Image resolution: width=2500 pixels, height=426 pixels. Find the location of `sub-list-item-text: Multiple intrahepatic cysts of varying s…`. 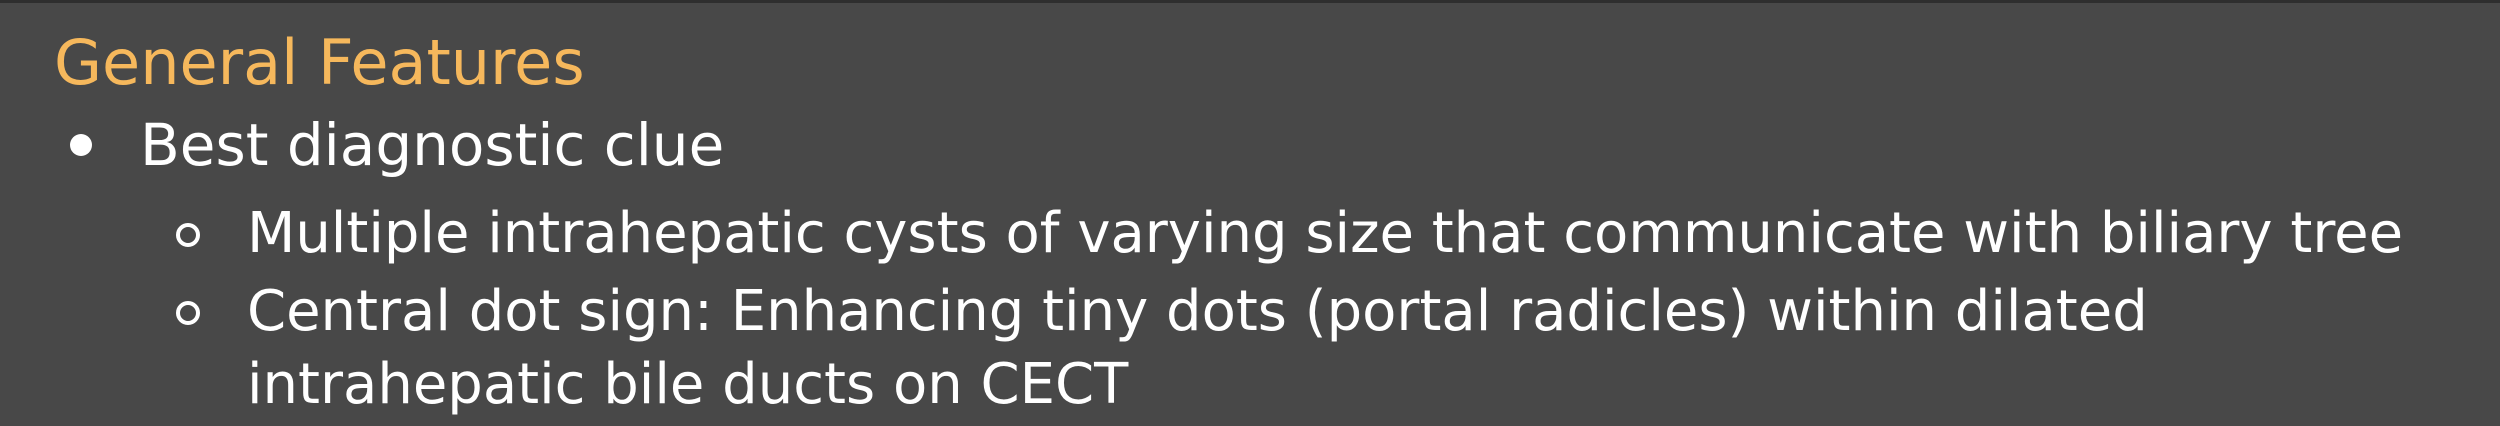

sub-list-item-text: Multiple intrahepatic cysts of varying s… is located at coordinates (1325, 233).